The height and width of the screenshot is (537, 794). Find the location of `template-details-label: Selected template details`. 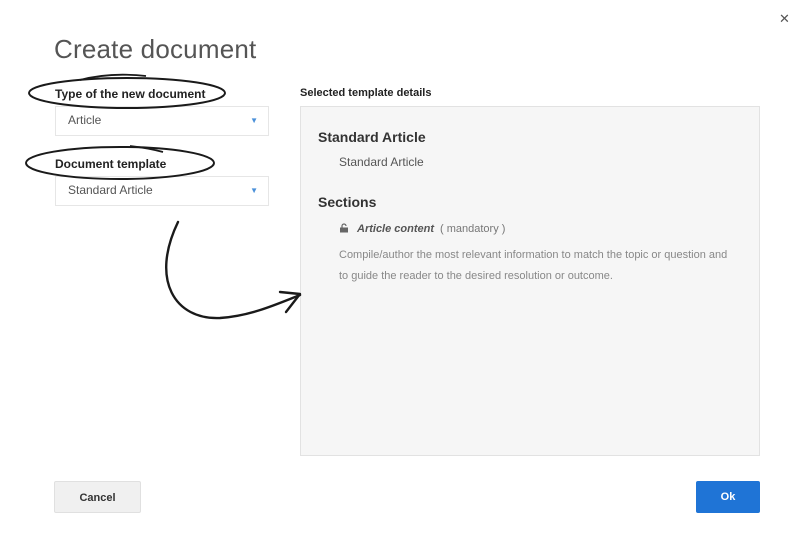

template-details-label: Selected template details is located at coordinates (366, 93).